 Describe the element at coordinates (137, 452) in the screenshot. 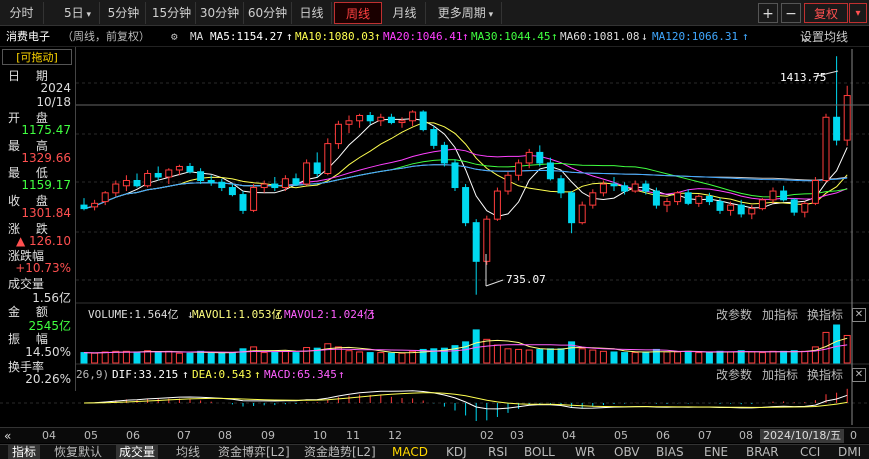

I see `tab-volume: 成交量` at that location.